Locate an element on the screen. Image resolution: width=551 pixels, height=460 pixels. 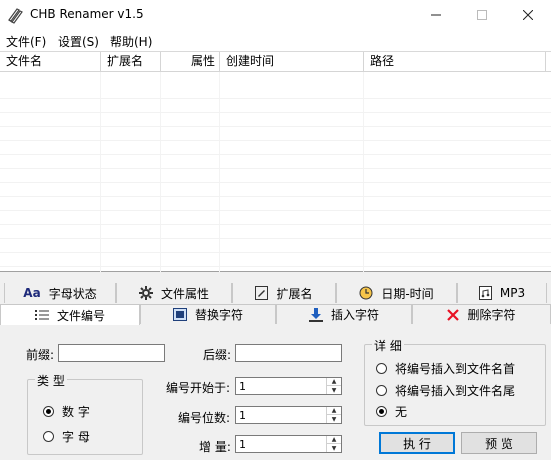
tab-file-attributes: 文件属性 is located at coordinates (174, 293).